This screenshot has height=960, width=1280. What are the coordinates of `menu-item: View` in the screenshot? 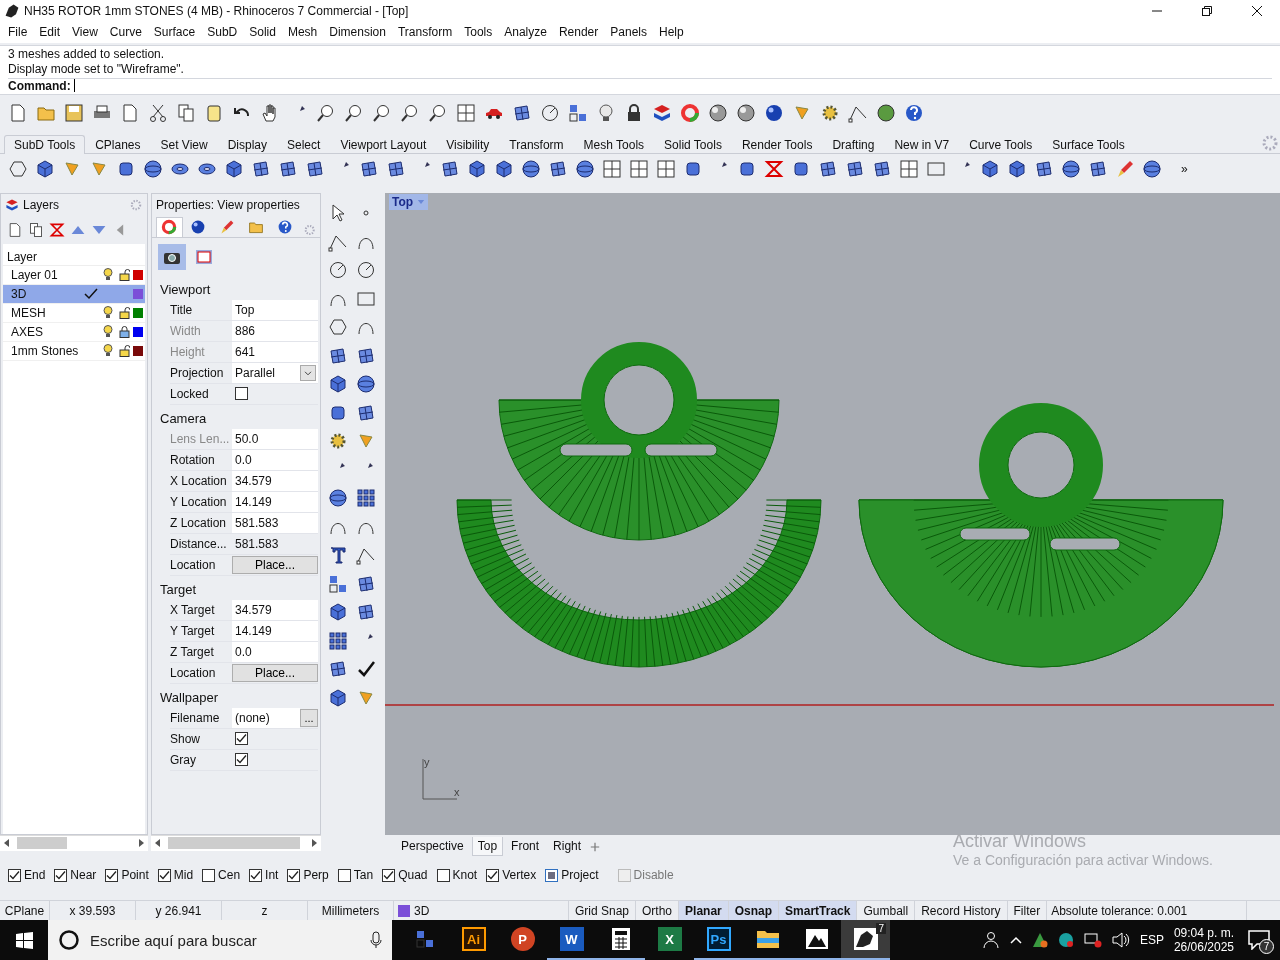 It's located at (85, 32).